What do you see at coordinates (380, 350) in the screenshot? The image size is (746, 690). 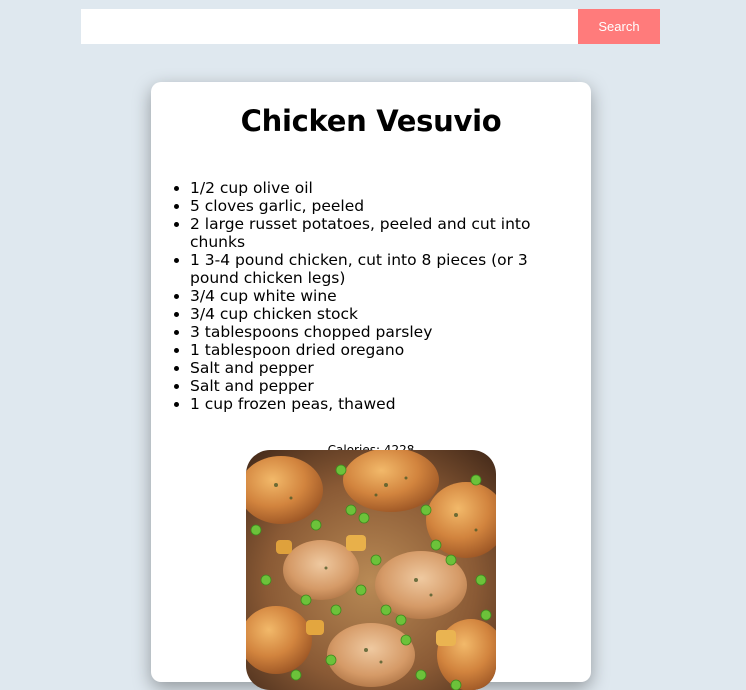 I see `ingredient-item: 1 tablespoon dried oregano` at bounding box center [380, 350].